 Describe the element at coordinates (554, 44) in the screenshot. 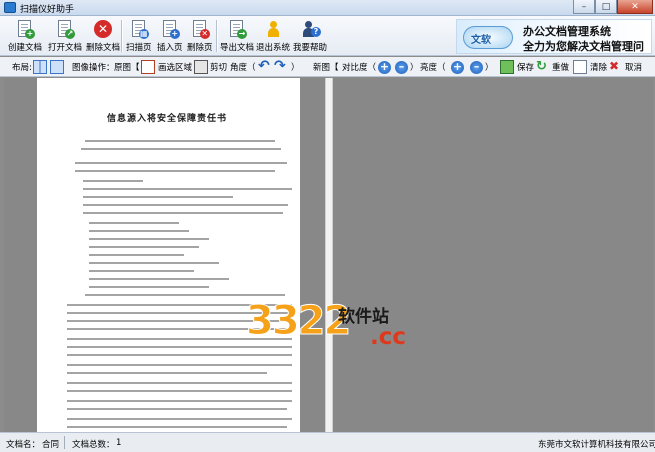

I see `product-banner: 文软 办公文档管理系统 全力为您解决文档管理问题` at that location.